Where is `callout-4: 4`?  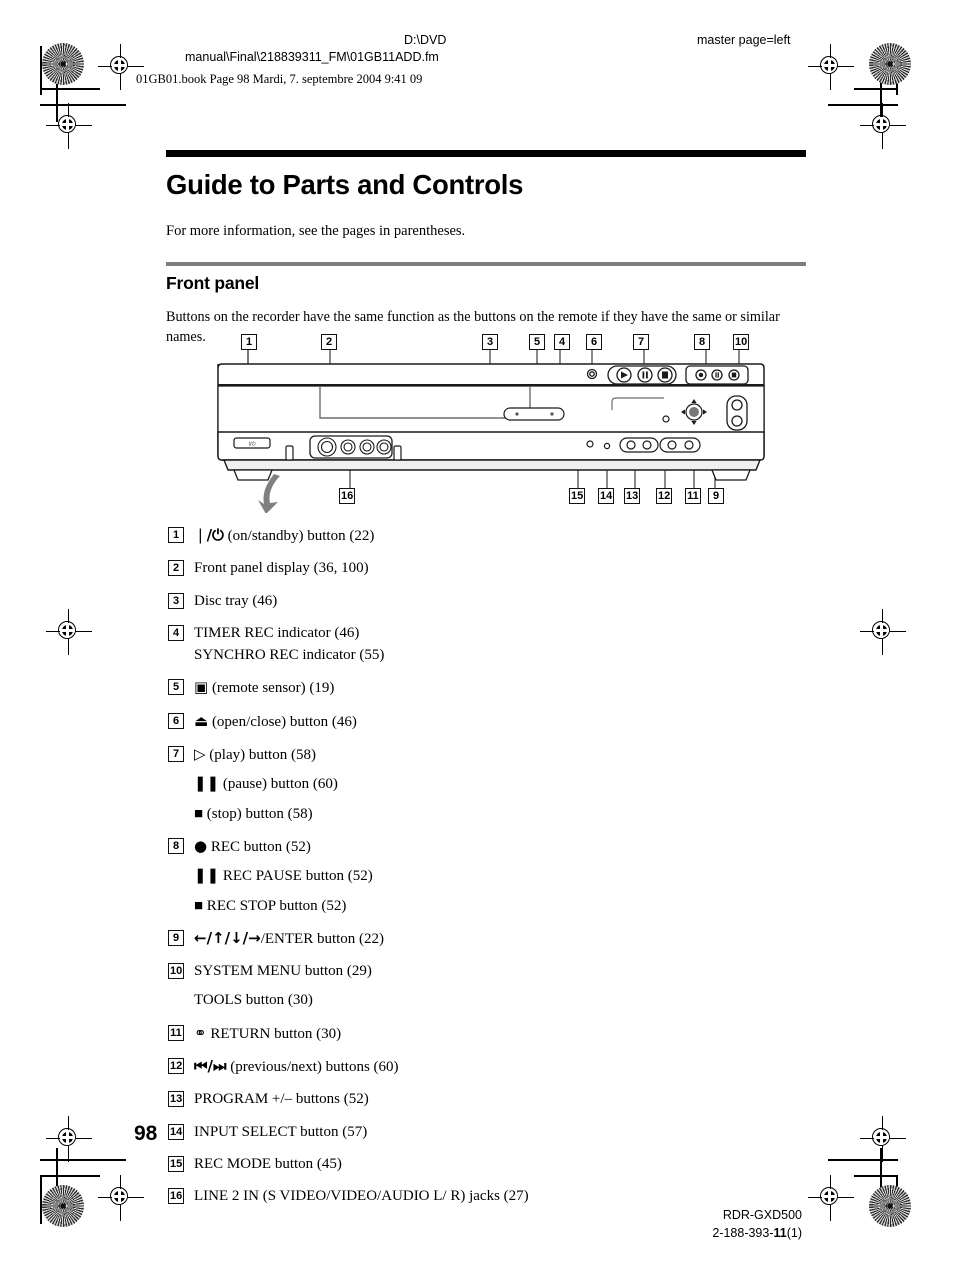
callout-4: 4 is located at coordinates (562, 342).